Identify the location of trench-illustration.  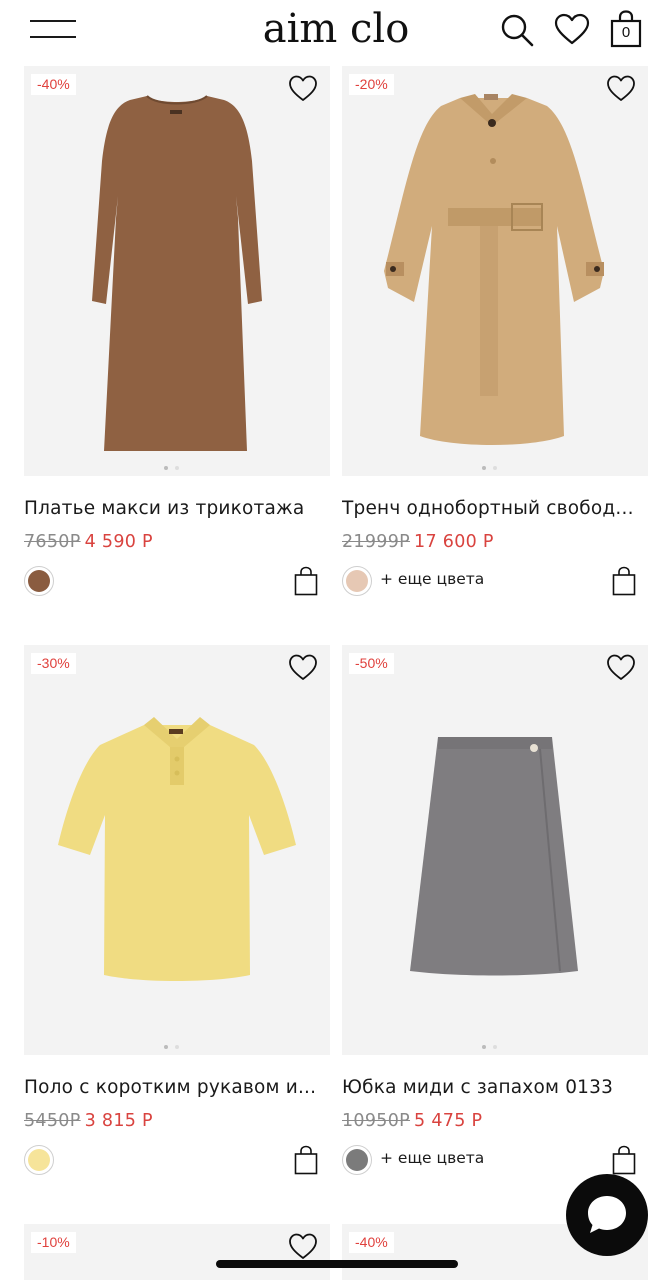
(494, 269).